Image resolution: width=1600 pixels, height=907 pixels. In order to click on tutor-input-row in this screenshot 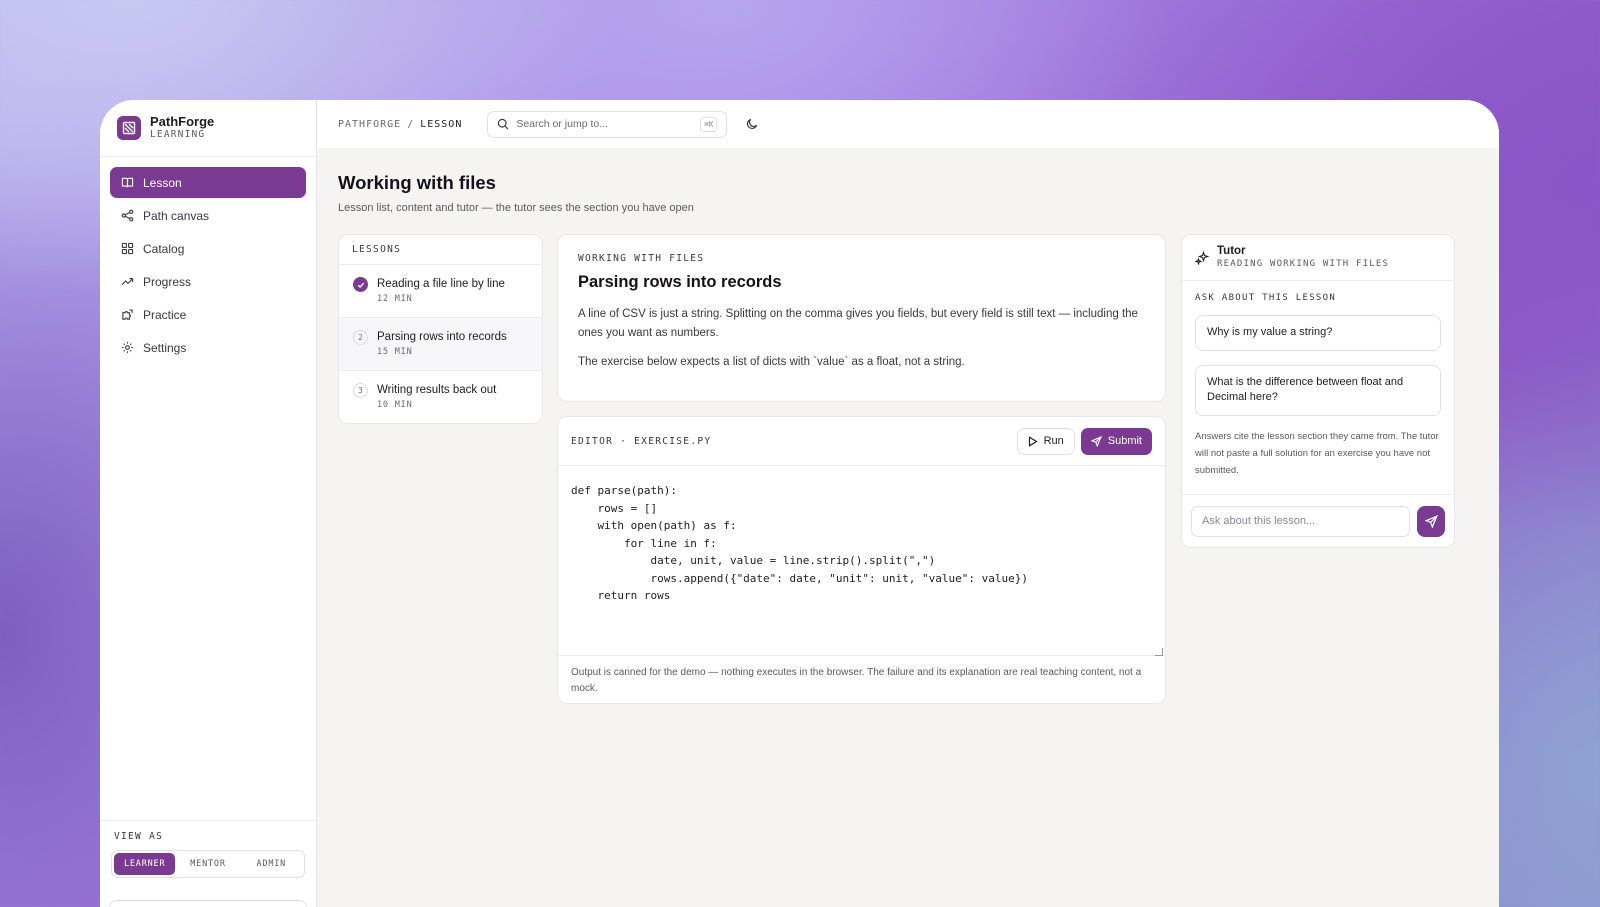, I will do `click(1318, 520)`.